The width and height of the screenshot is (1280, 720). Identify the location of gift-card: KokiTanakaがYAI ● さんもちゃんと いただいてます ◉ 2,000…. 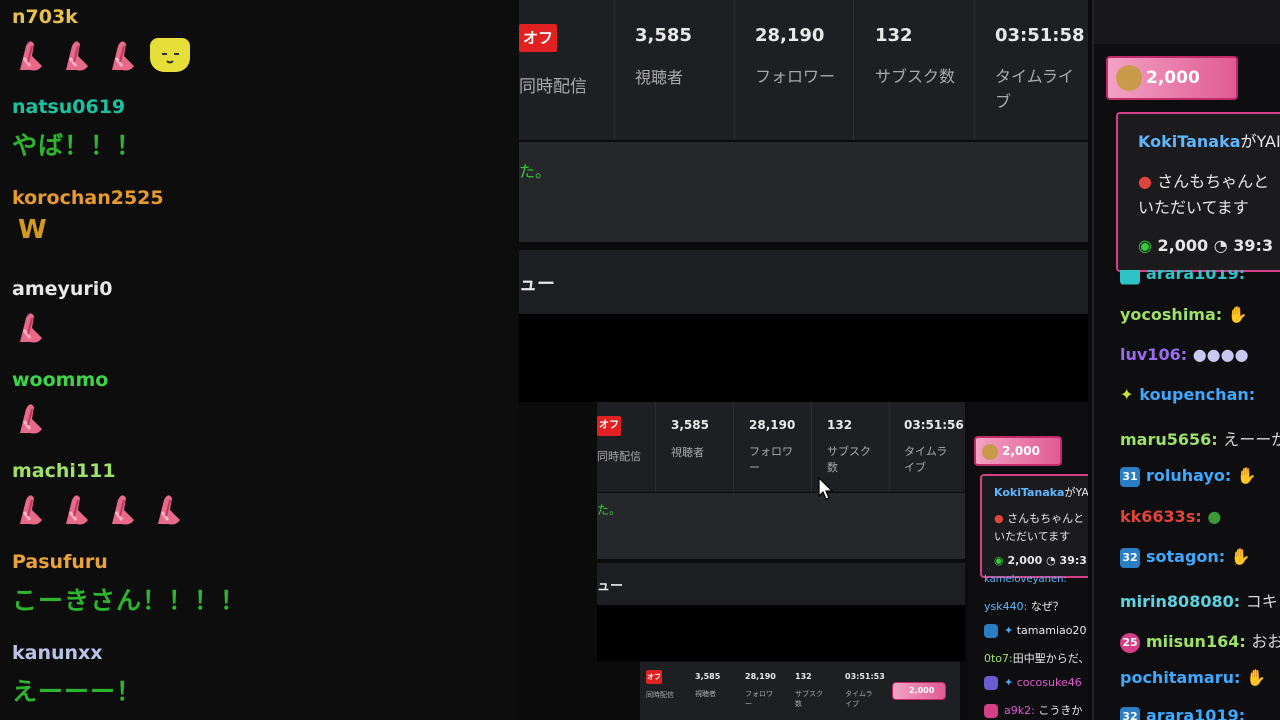
(1198, 192).